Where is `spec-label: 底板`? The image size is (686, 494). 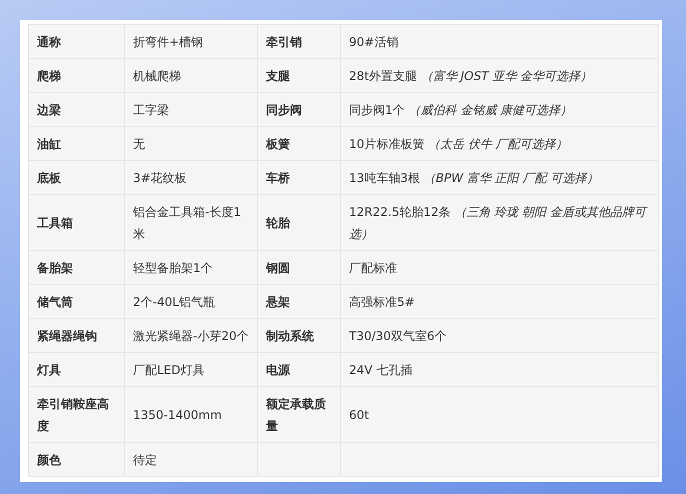
spec-label: 底板 is located at coordinates (76, 177).